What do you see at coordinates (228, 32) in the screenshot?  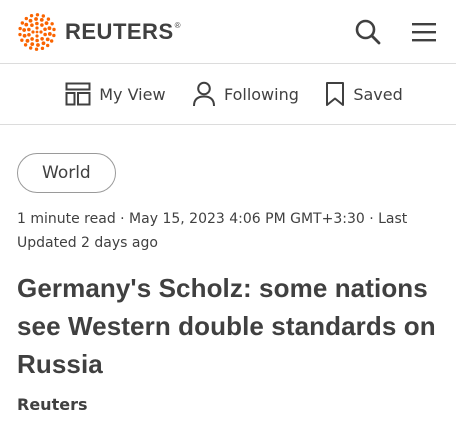 I see `site-header: REUTERS®` at bounding box center [228, 32].